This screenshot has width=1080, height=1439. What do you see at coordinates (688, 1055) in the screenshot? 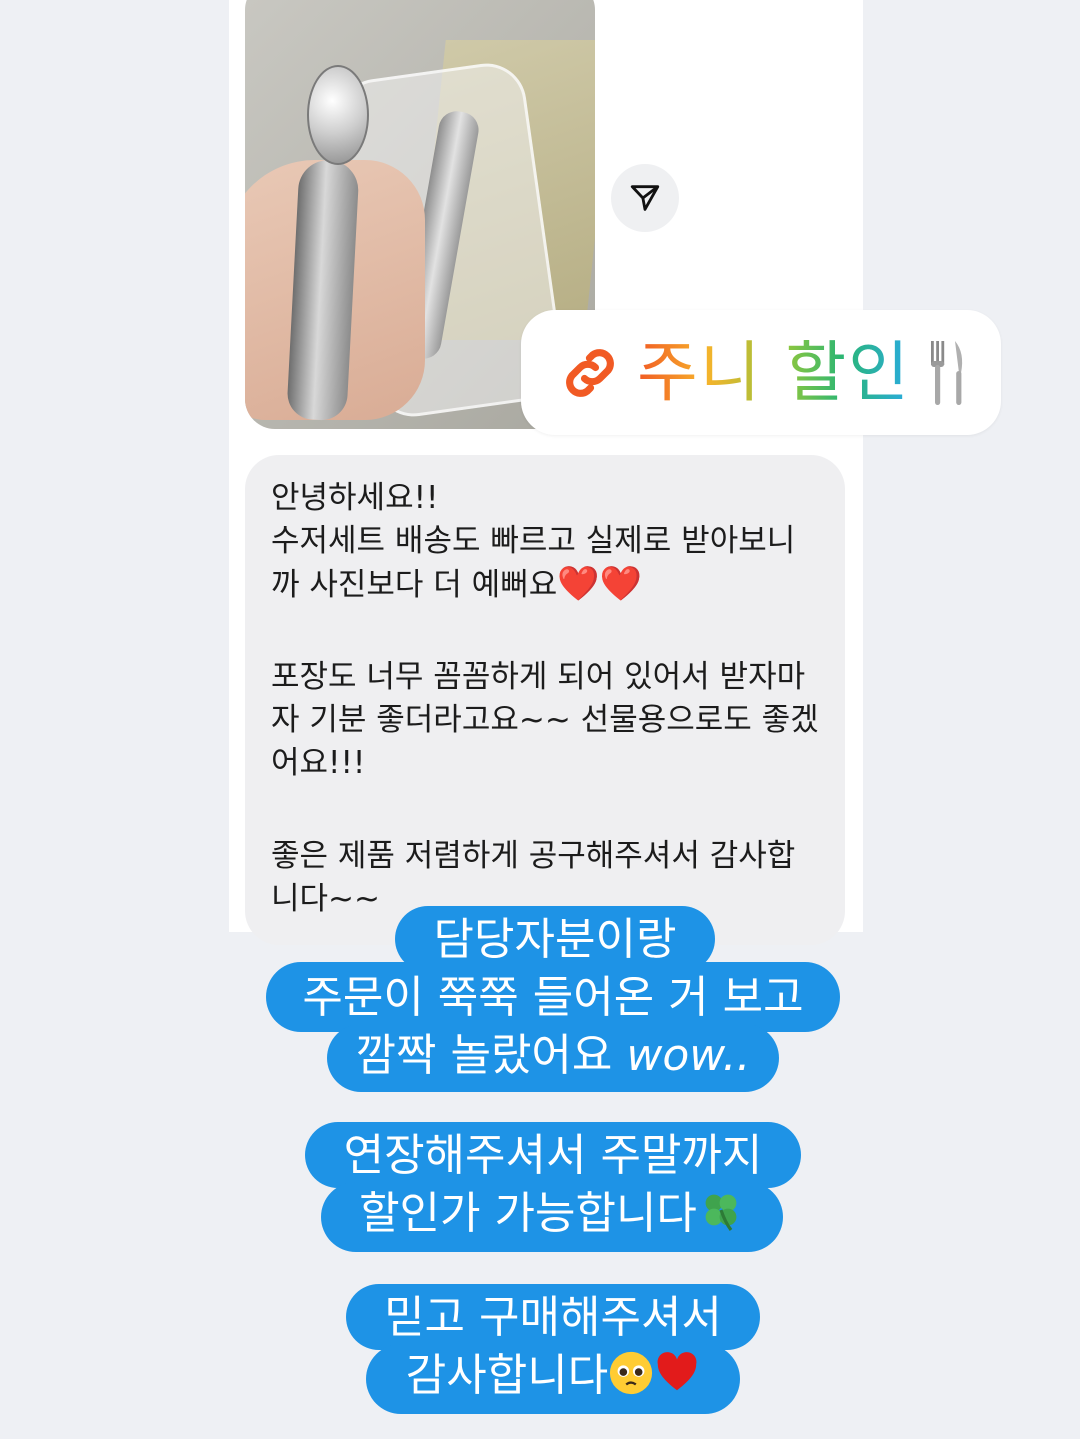
I see `wow-text: wow..` at bounding box center [688, 1055].